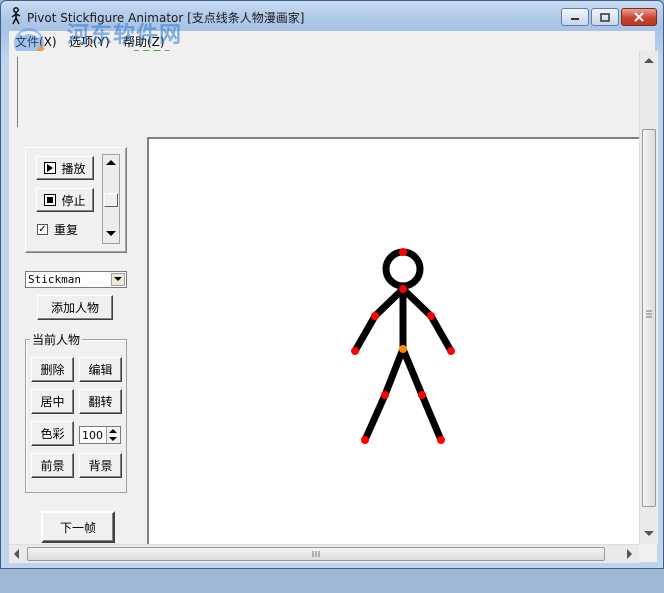  I want to click on minimize-icon, so click(575, 19).